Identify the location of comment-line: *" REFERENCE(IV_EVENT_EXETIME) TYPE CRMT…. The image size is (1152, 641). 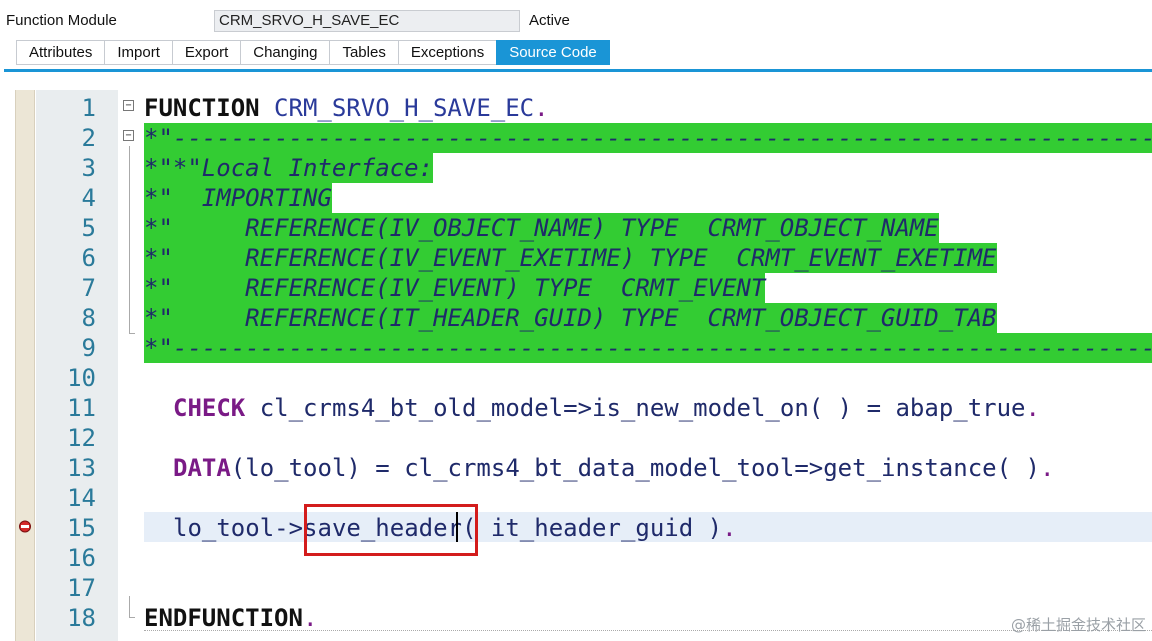
(570, 258).